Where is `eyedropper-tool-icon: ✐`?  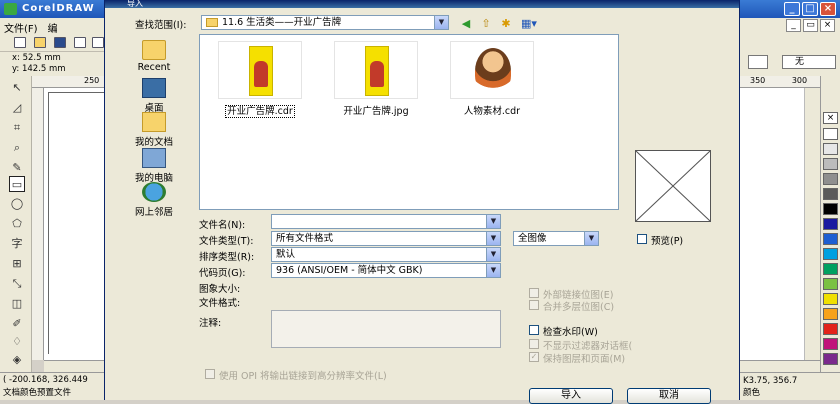 eyedropper-tool-icon: ✐ is located at coordinates (17, 324).